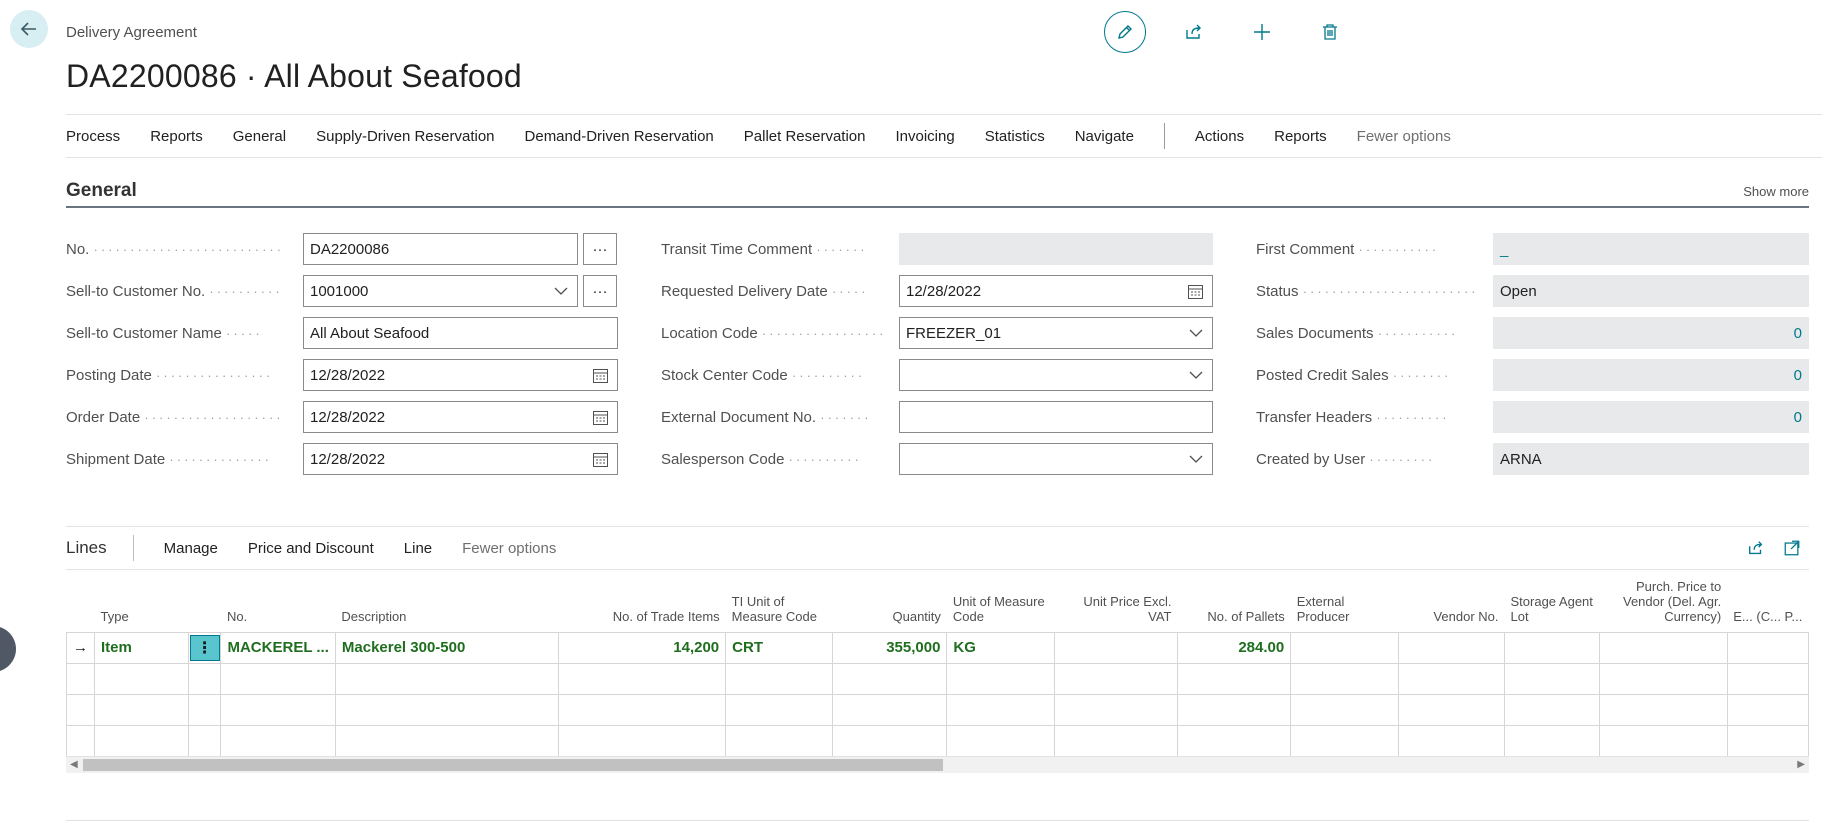 The width and height of the screenshot is (1822, 829). Describe the element at coordinates (1767, 647) in the screenshot. I see `cell-truncated` at that location.